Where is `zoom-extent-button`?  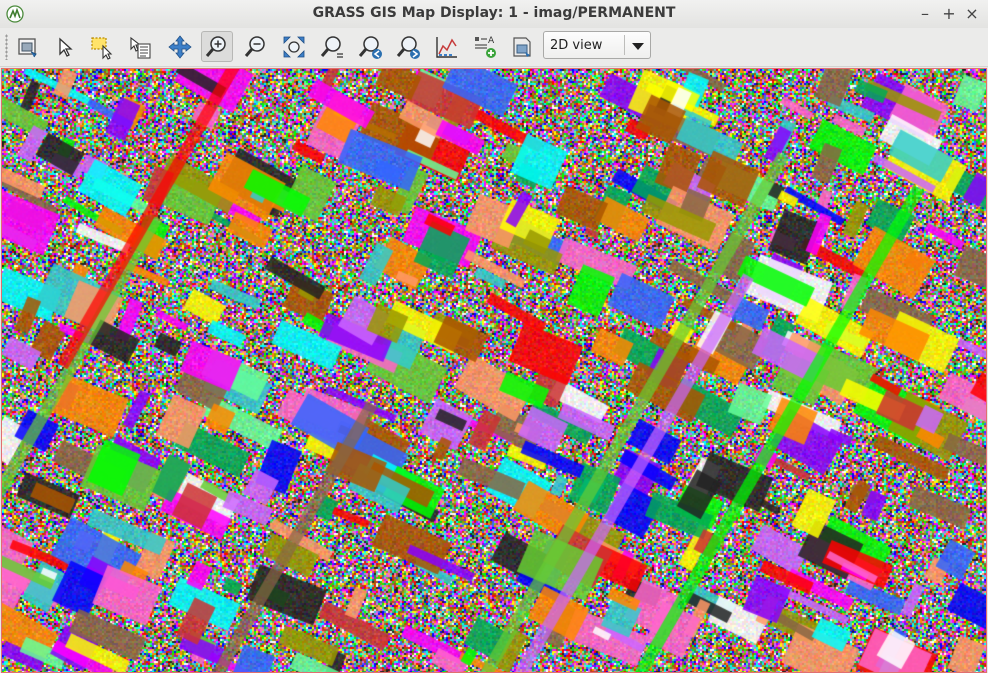
zoom-extent-button is located at coordinates (294, 46).